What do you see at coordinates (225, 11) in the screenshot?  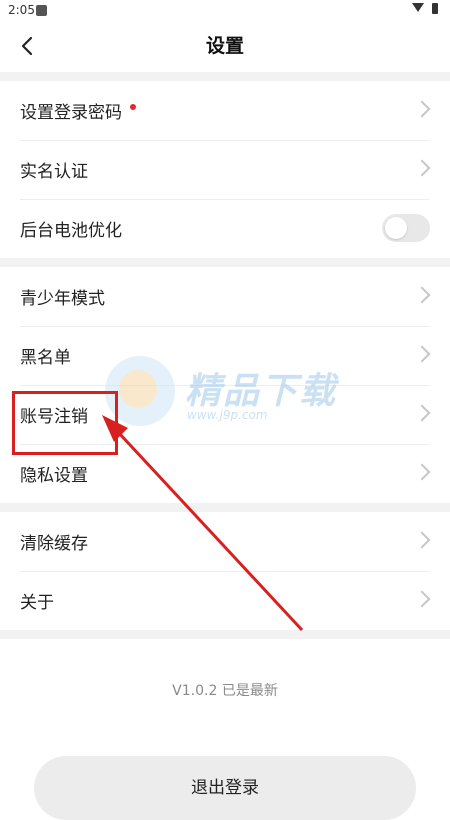 I see `status-bar: 2:05` at bounding box center [225, 11].